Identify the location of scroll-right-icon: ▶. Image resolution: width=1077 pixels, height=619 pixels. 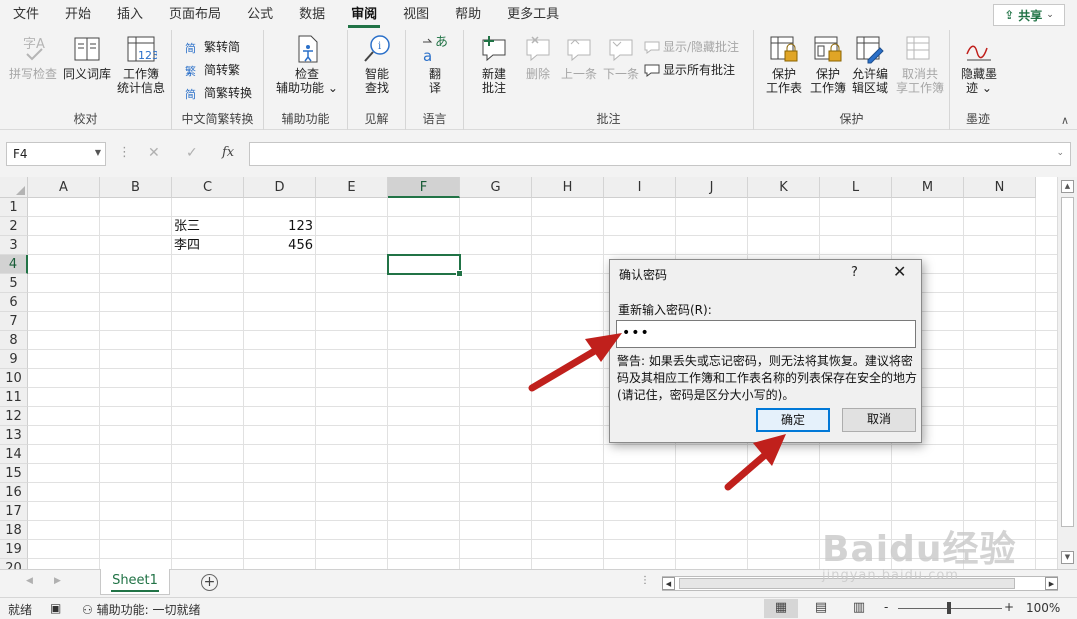
(1051, 583).